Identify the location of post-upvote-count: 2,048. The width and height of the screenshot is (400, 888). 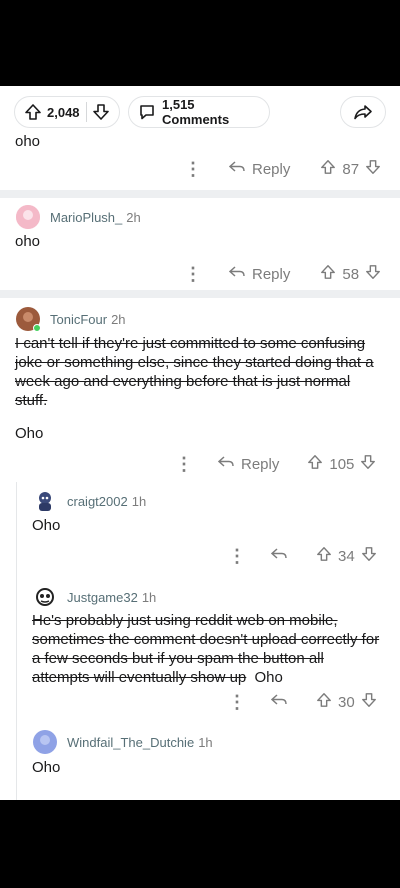
(63, 112).